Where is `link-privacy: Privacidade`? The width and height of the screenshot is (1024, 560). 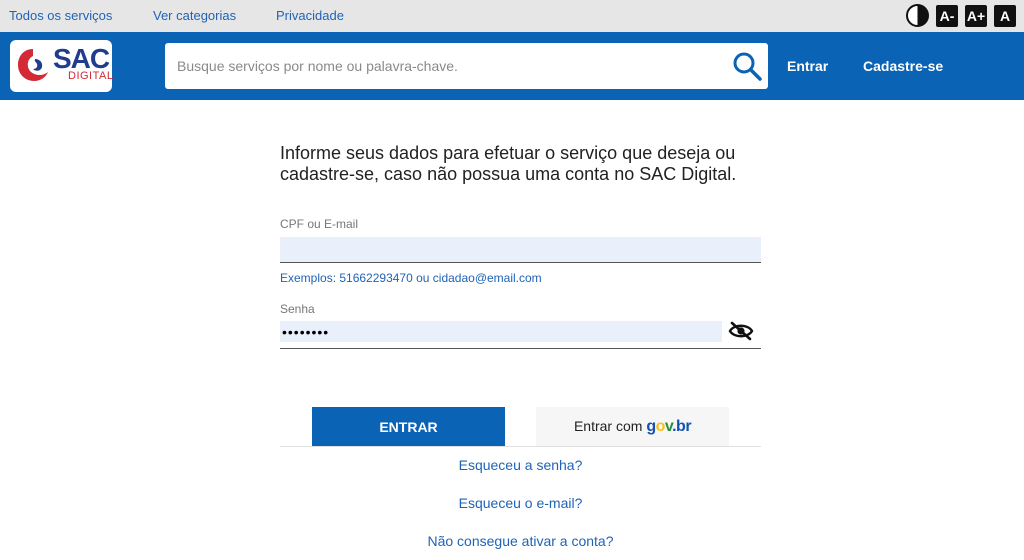 link-privacy: Privacidade is located at coordinates (310, 15).